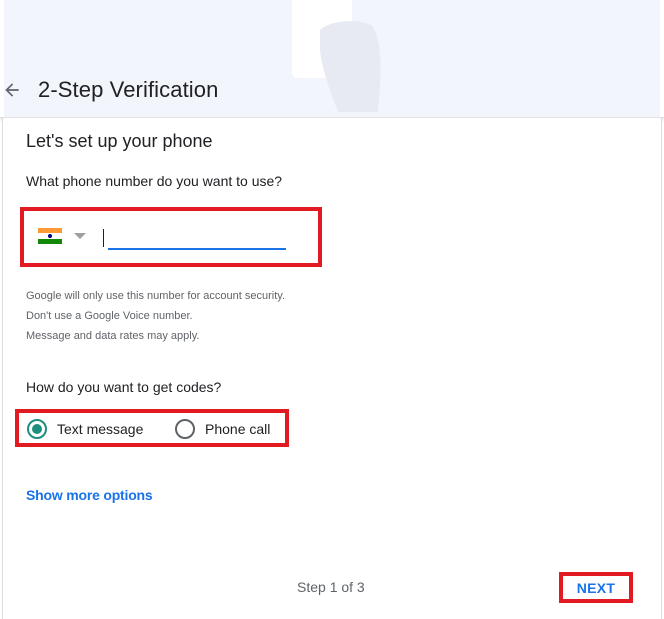 The height and width of the screenshot is (619, 664). I want to click on next-button: NEXT, so click(596, 587).